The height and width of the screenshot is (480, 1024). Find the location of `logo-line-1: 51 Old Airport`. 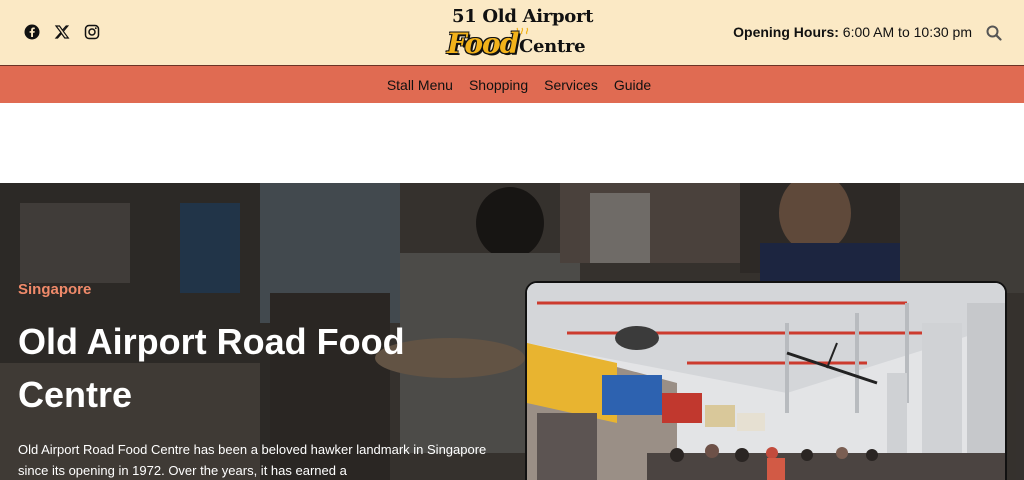

logo-line-1: 51 Old Airport is located at coordinates (523, 16).